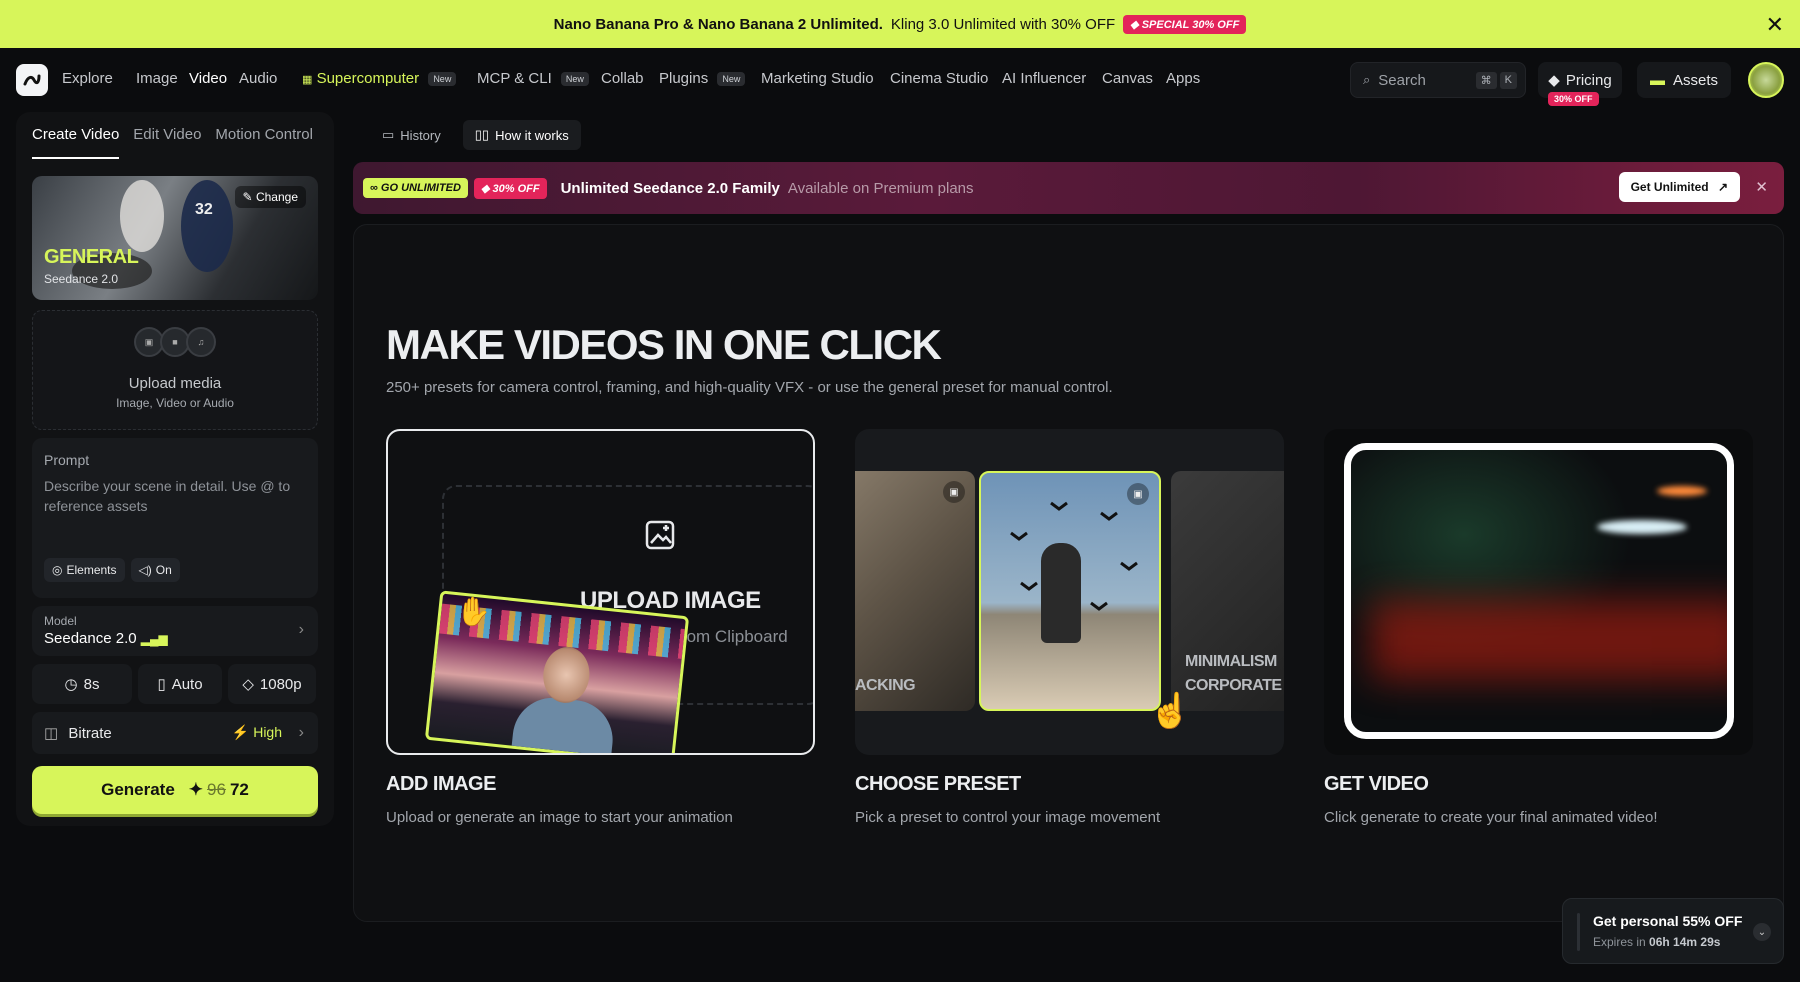  I want to click on nav-marketing-studio: Marketing Studio, so click(817, 78).